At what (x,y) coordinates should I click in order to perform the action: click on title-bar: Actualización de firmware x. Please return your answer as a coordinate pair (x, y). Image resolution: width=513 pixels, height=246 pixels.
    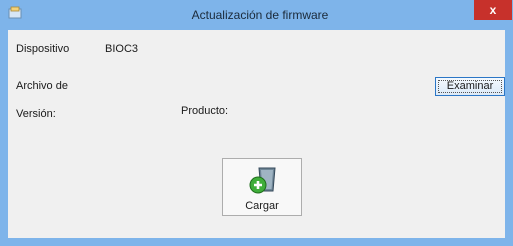
    Looking at the image, I should click on (256, 15).